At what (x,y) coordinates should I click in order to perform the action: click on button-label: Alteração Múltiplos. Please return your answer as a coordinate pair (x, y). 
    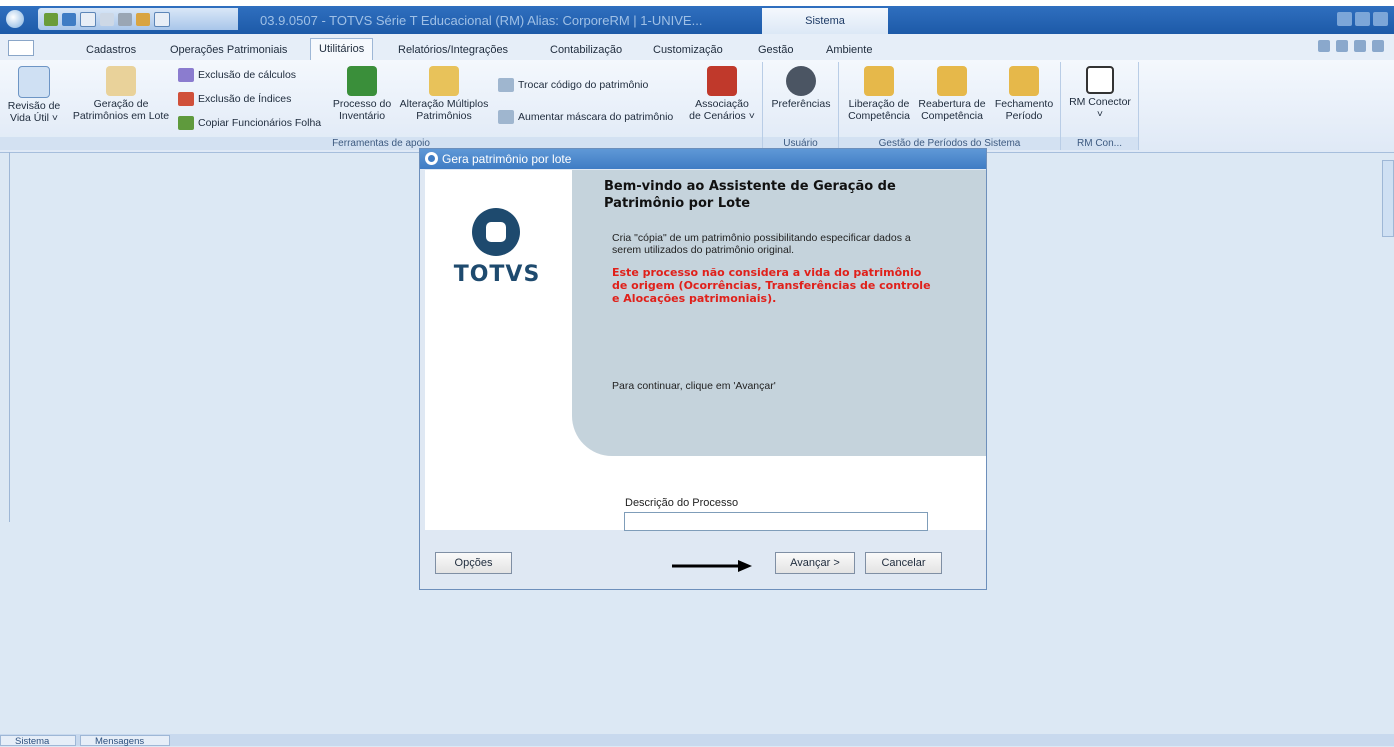
    Looking at the image, I should click on (444, 104).